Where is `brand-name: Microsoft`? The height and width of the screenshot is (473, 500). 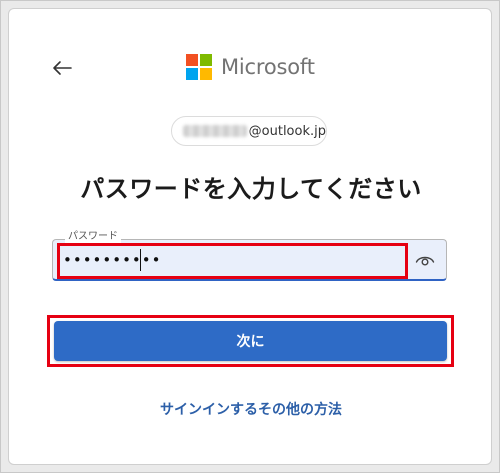
brand-name: Microsoft is located at coordinates (268, 67).